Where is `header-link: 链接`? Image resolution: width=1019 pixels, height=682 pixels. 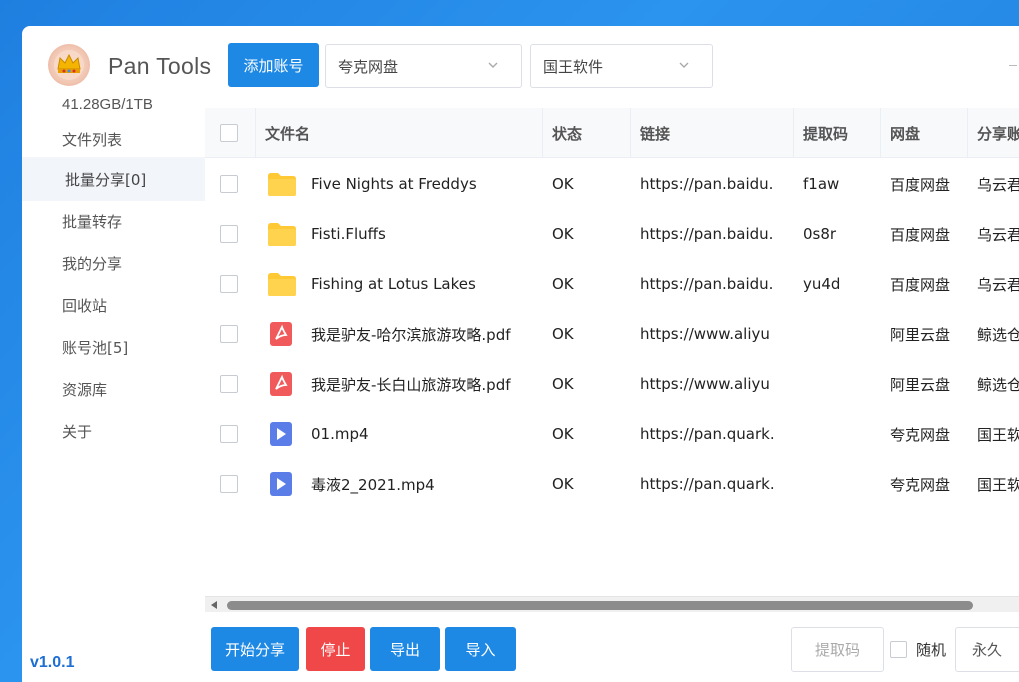
header-link: 链接 is located at coordinates (712, 133).